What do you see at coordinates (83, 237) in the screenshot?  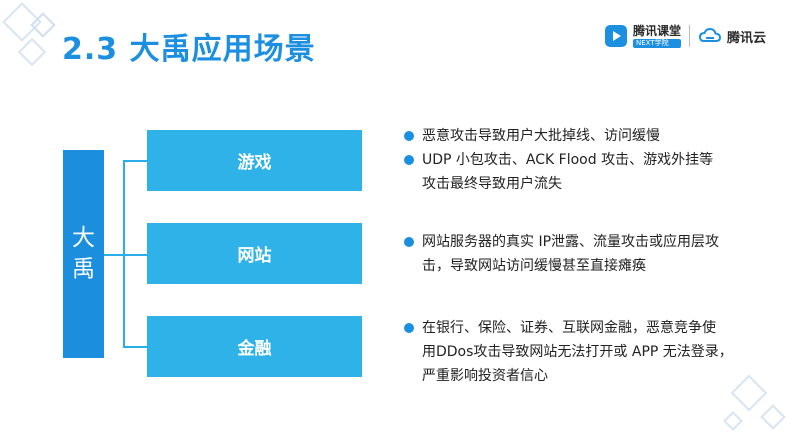 I see `root-label-char: 大` at bounding box center [83, 237].